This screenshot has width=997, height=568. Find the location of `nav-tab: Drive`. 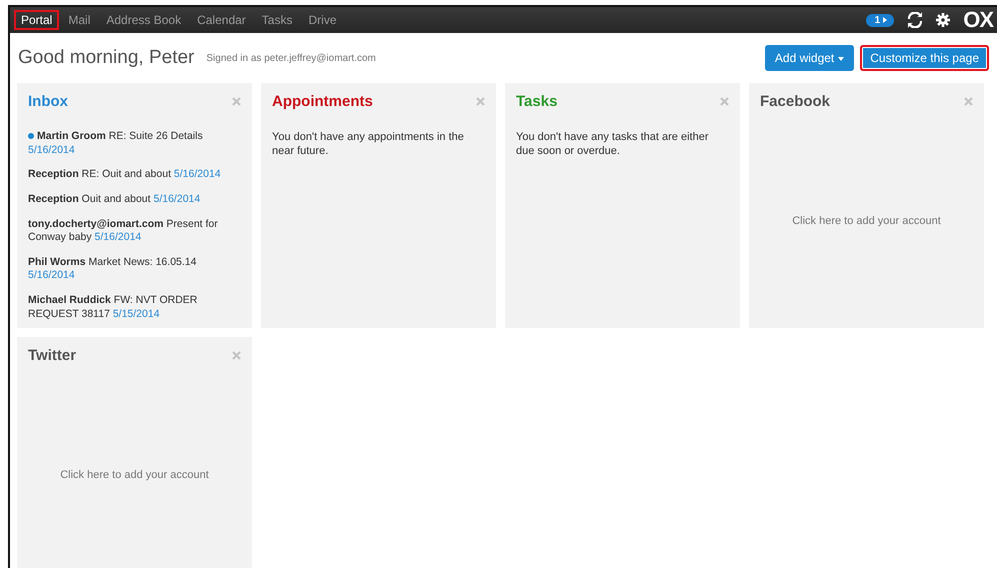

nav-tab: Drive is located at coordinates (322, 20).